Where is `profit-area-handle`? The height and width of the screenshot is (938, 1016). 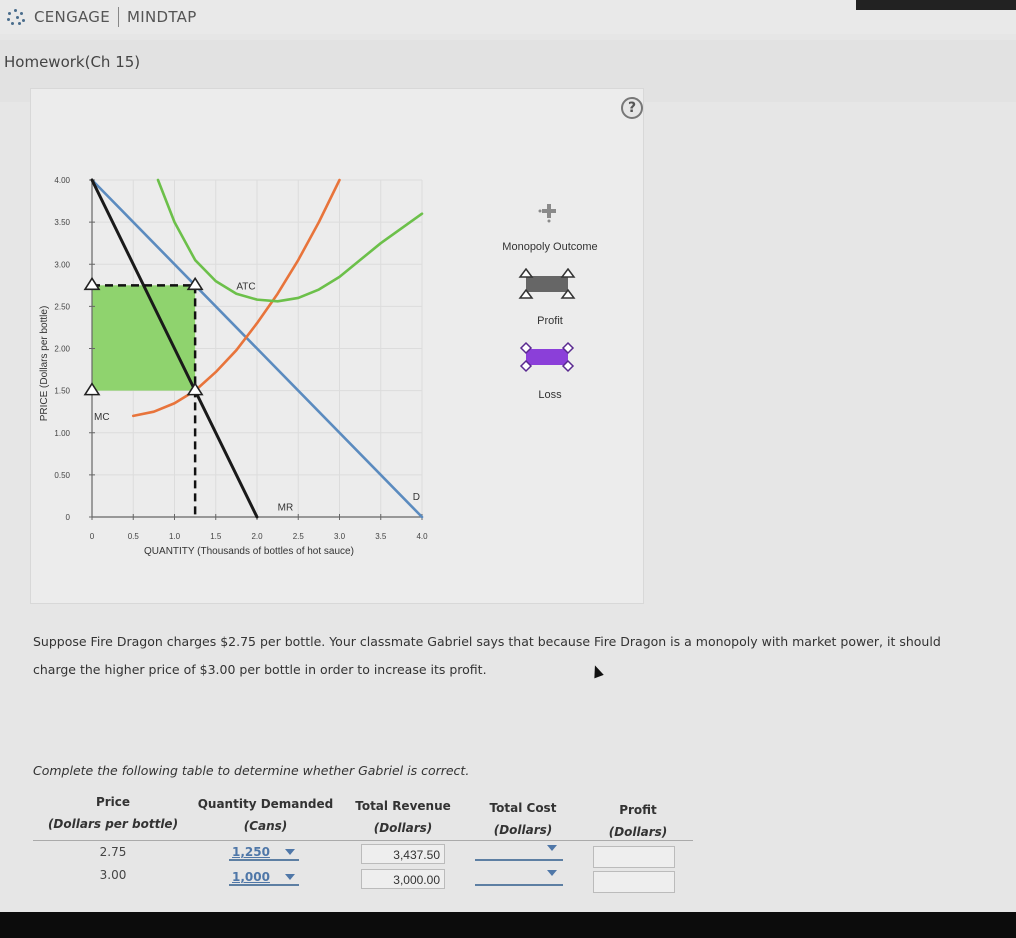 profit-area-handle is located at coordinates (92, 283).